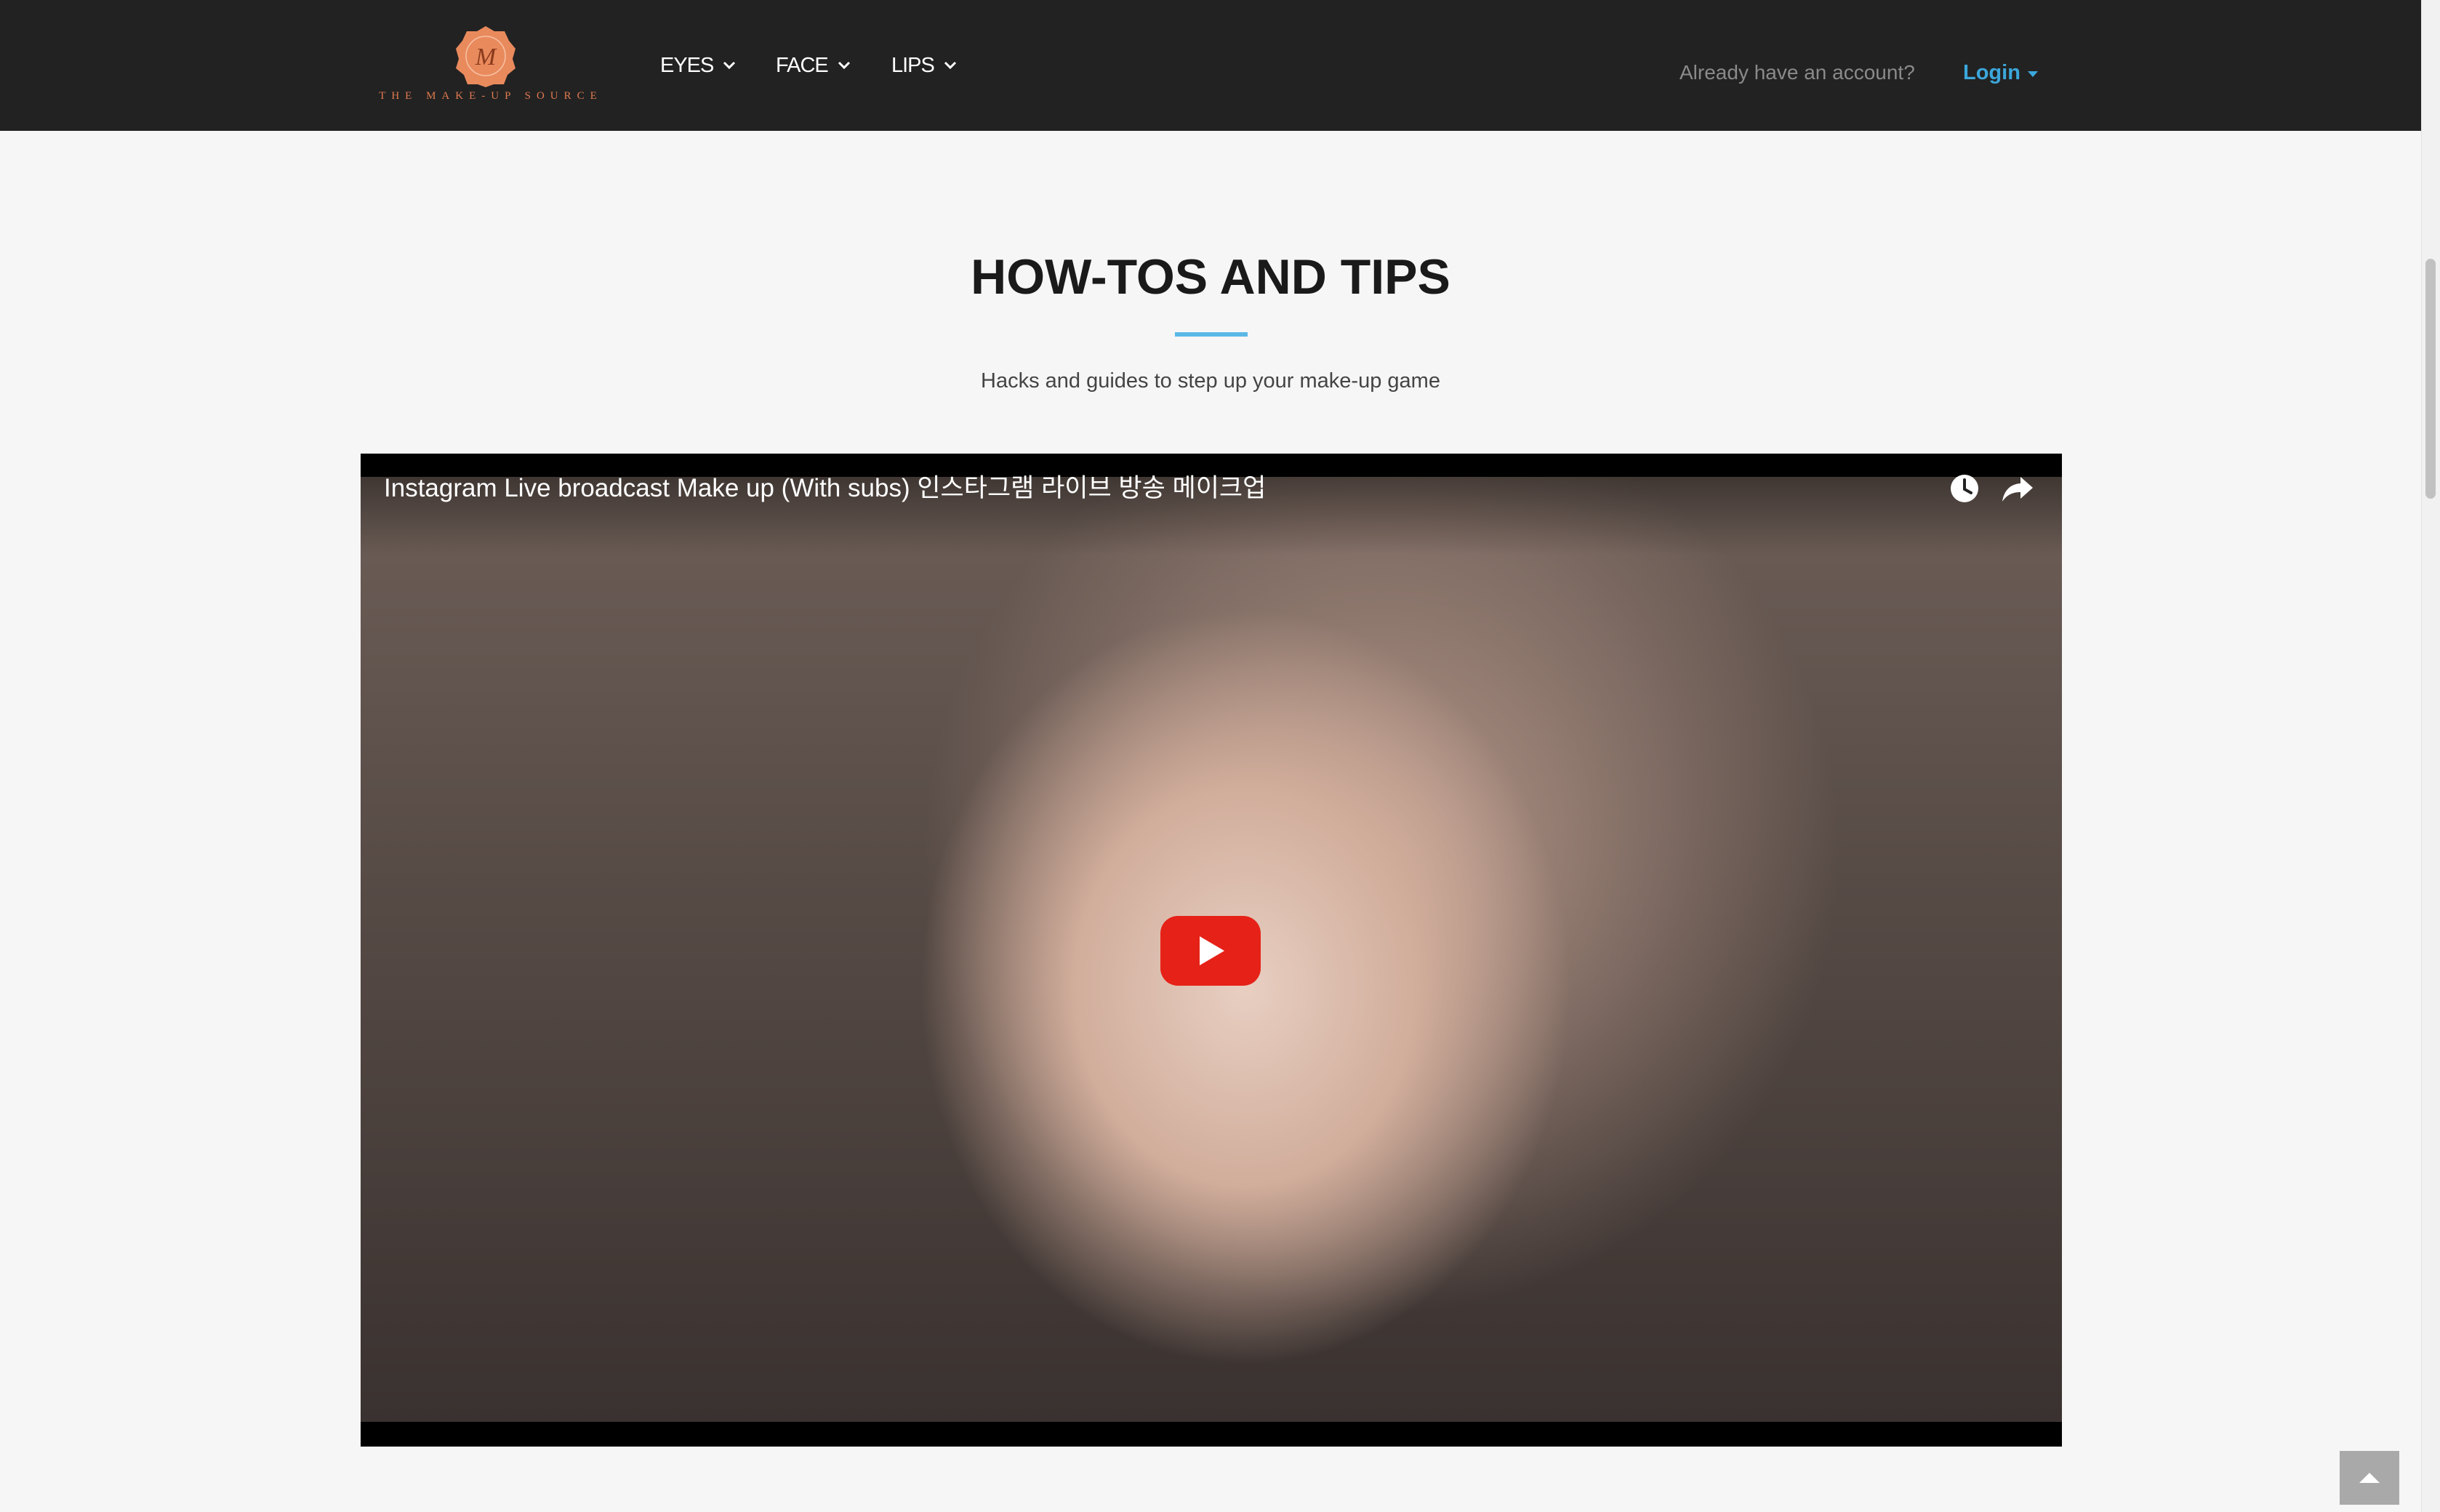  I want to click on logo-badge-icon: M, so click(485, 56).